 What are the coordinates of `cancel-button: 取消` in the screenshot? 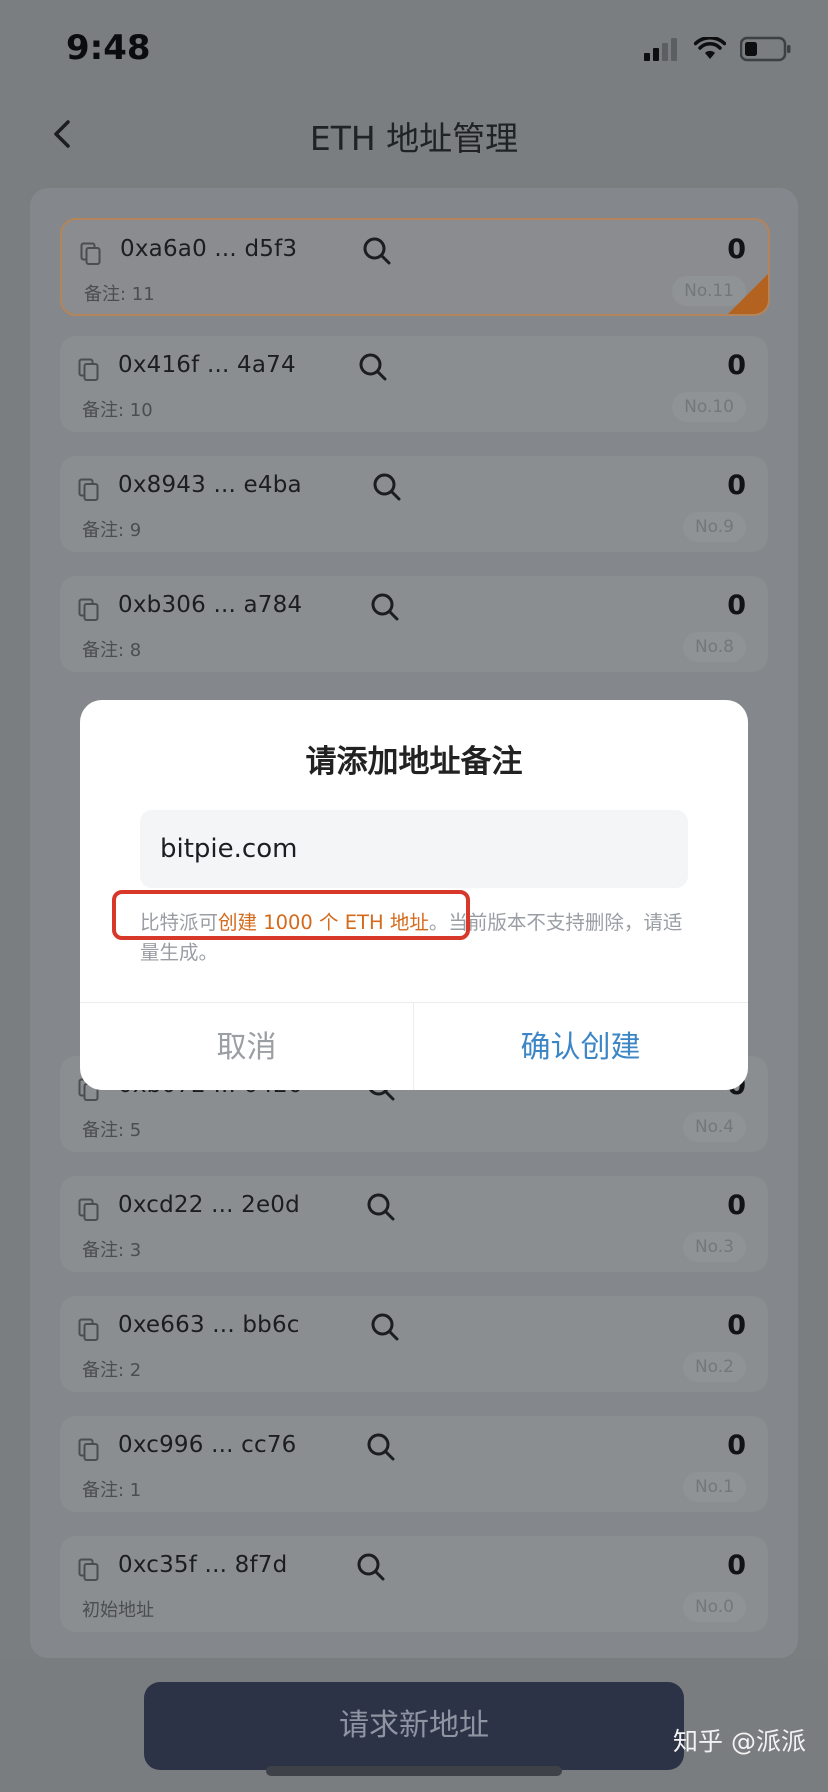 It's located at (246, 1046).